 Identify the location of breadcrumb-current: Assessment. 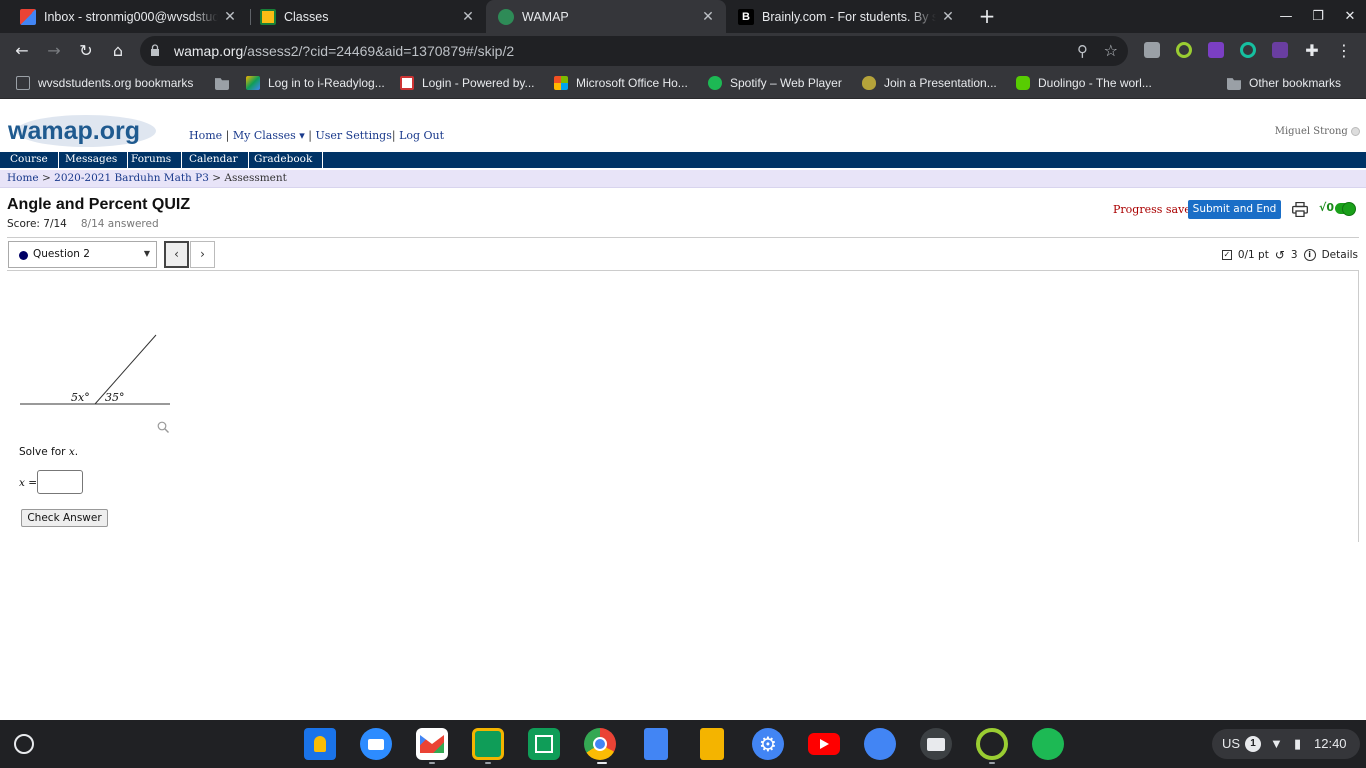
(255, 178).